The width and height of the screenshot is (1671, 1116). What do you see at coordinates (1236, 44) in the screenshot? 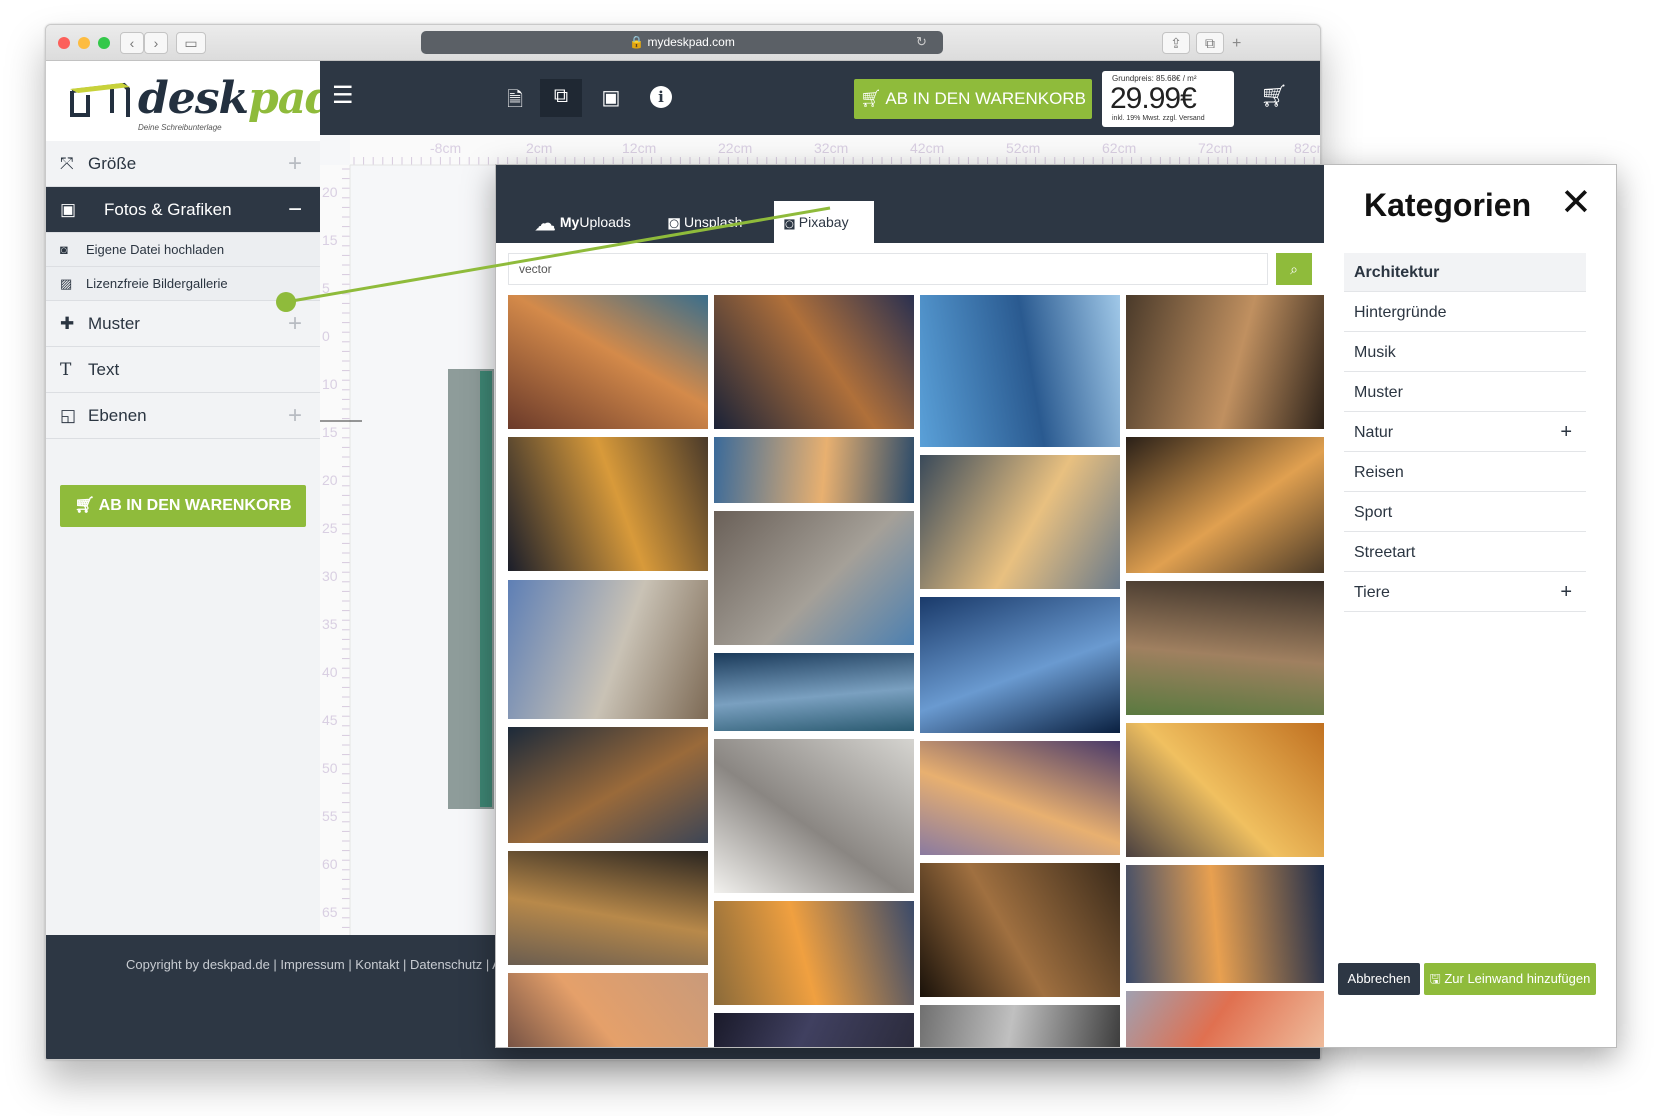
I see `new-tab-icon: +` at bounding box center [1236, 44].